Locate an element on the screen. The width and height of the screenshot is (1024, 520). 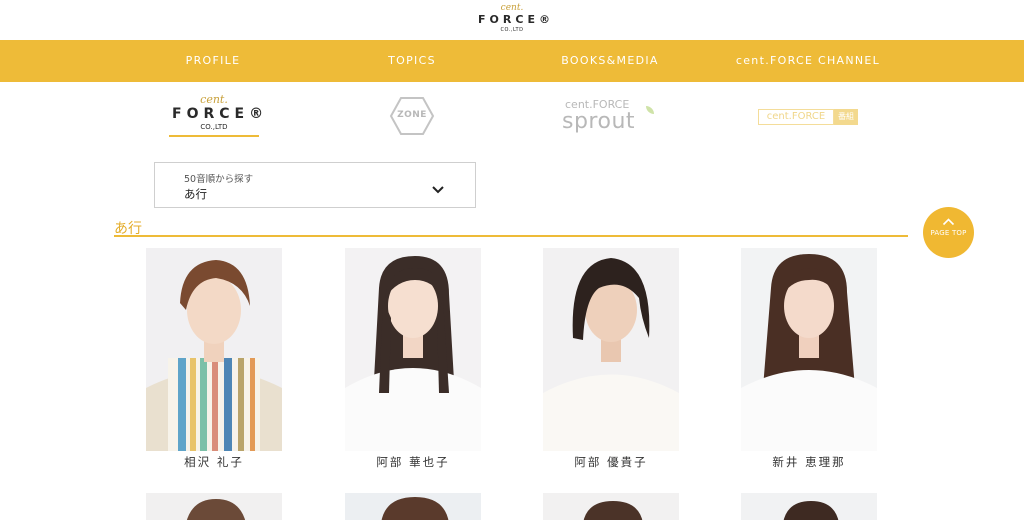
brand-centforce-co: CO.,LTD is located at coordinates (214, 127).